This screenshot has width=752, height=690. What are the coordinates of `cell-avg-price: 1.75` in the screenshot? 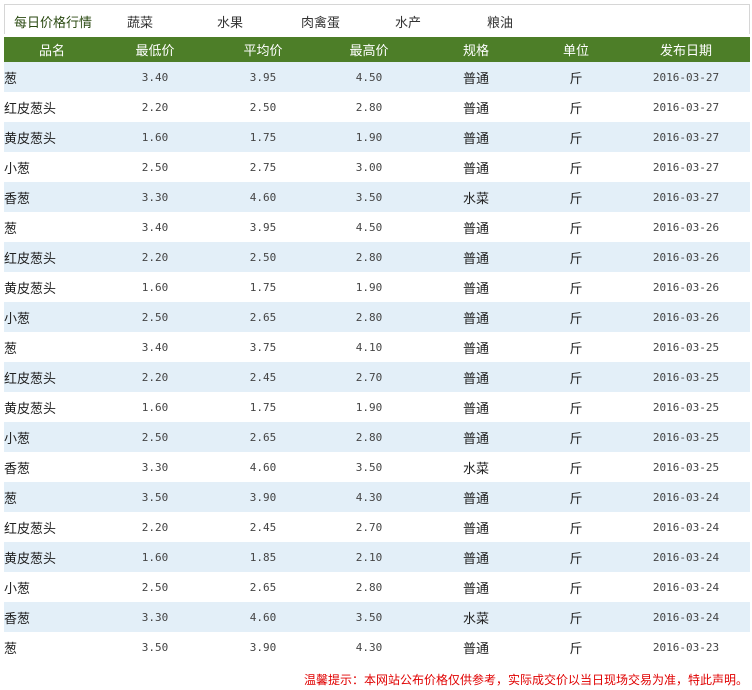 It's located at (263, 287).